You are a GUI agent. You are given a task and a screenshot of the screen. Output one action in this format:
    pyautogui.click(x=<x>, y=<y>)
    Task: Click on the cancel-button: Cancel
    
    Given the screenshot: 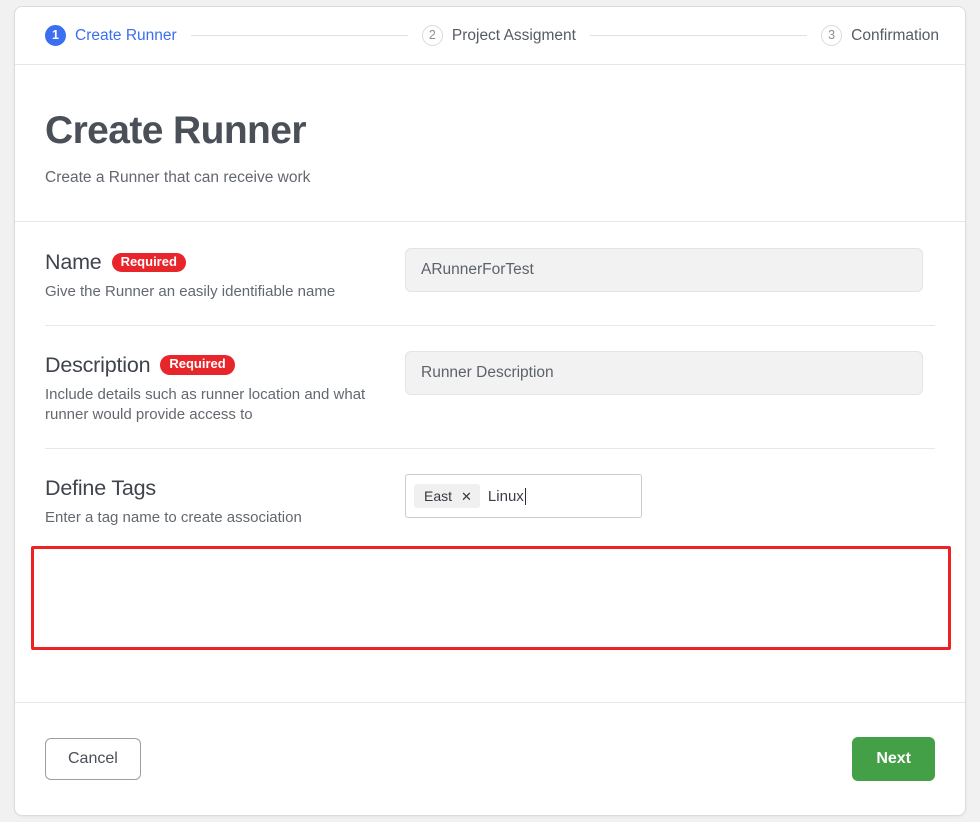 What is the action you would take?
    pyautogui.click(x=93, y=759)
    